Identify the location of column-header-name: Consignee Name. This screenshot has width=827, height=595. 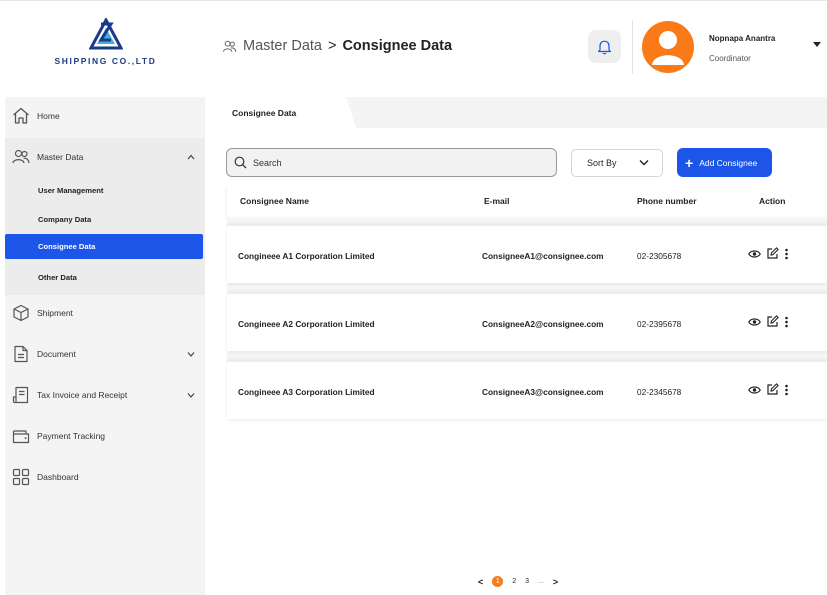
(274, 201).